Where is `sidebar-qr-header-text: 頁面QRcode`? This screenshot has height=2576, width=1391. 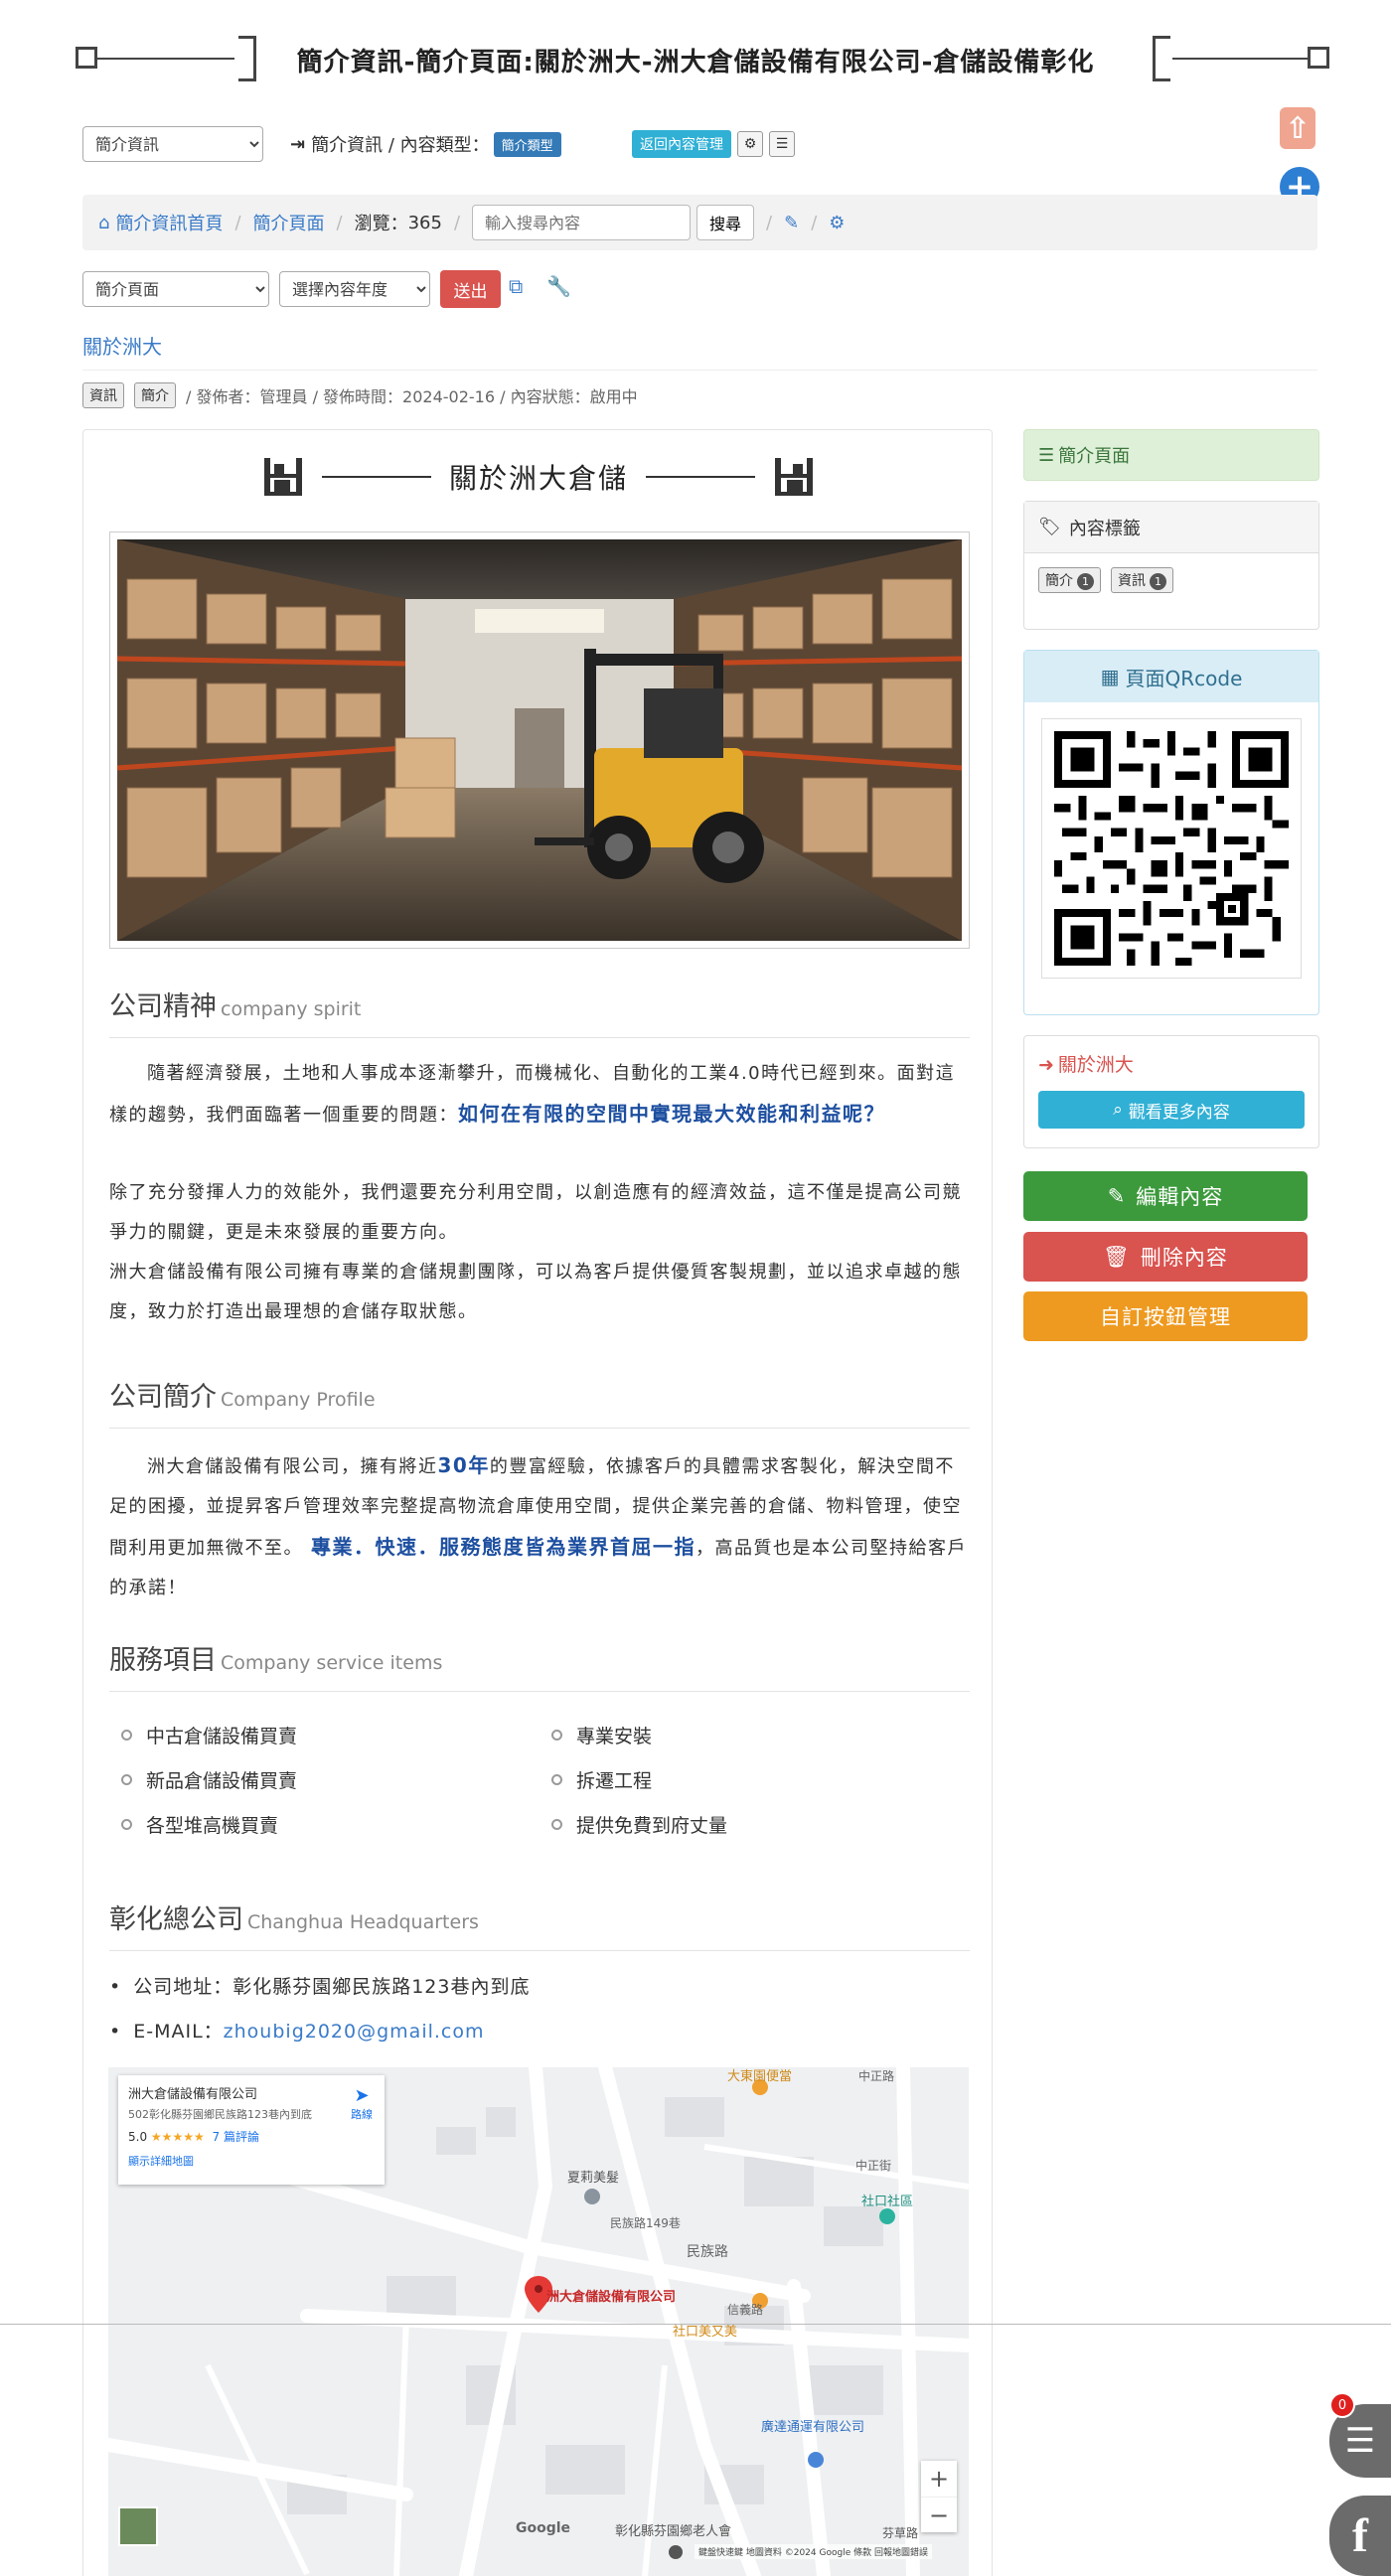
sidebar-qr-header-text: 頁面QRcode is located at coordinates (1184, 678).